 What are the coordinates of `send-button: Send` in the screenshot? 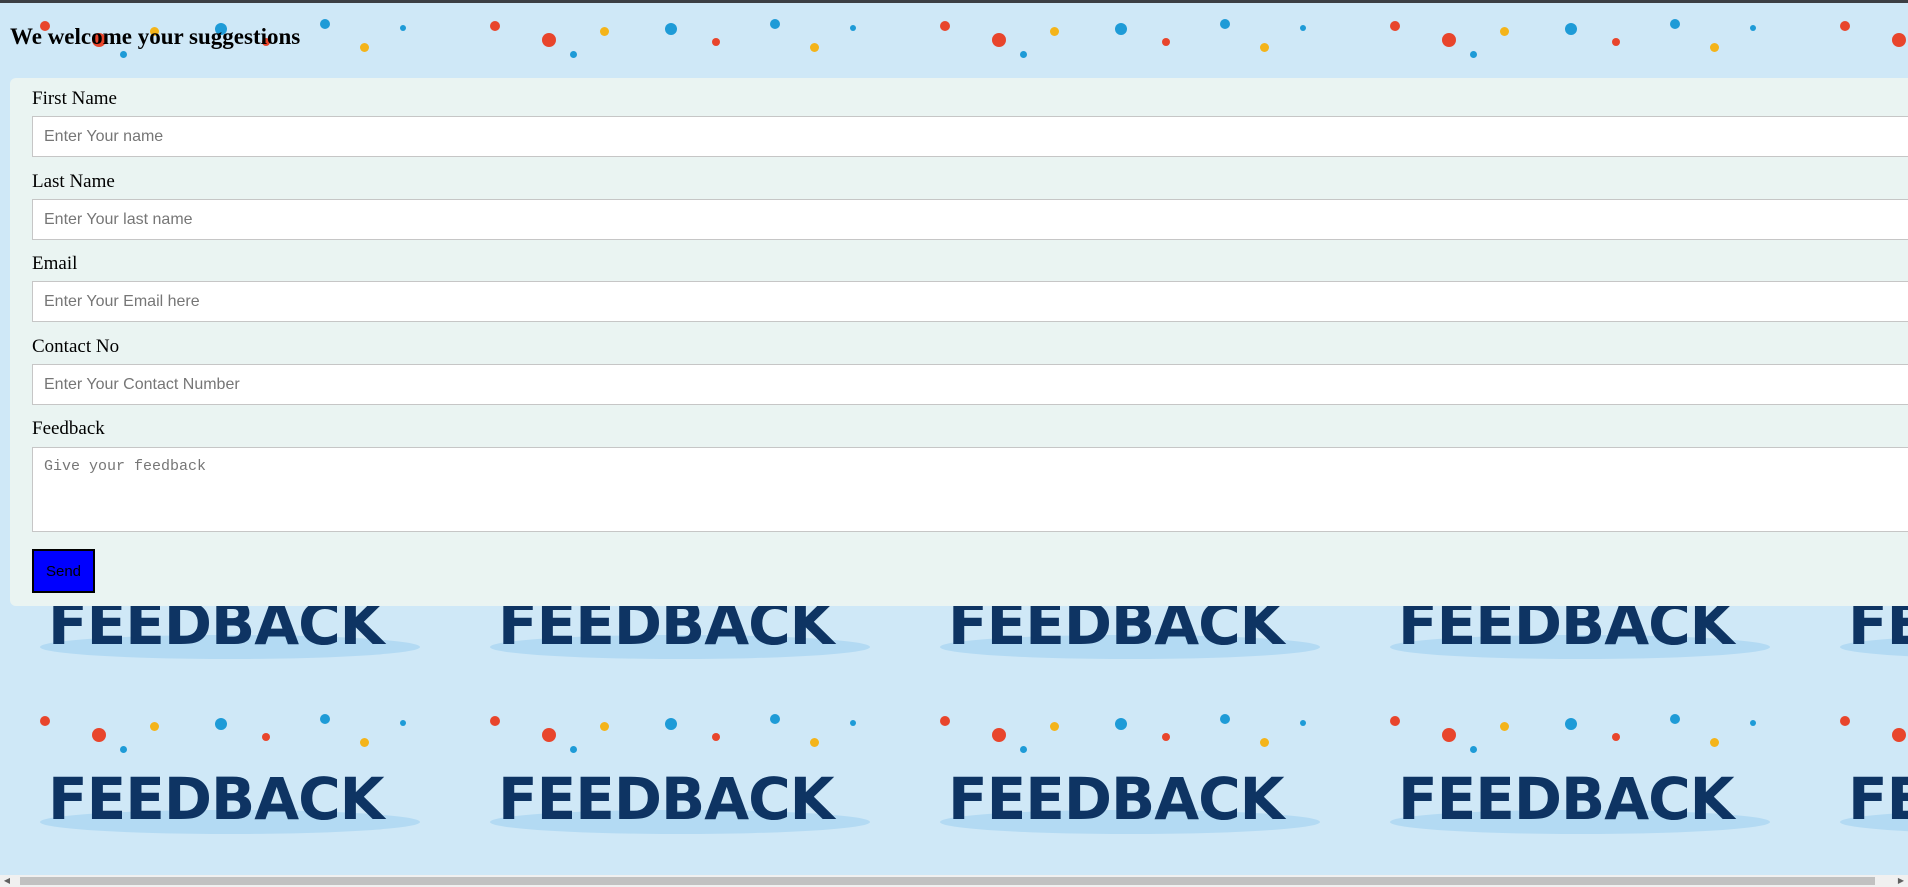 It's located at (63, 571).